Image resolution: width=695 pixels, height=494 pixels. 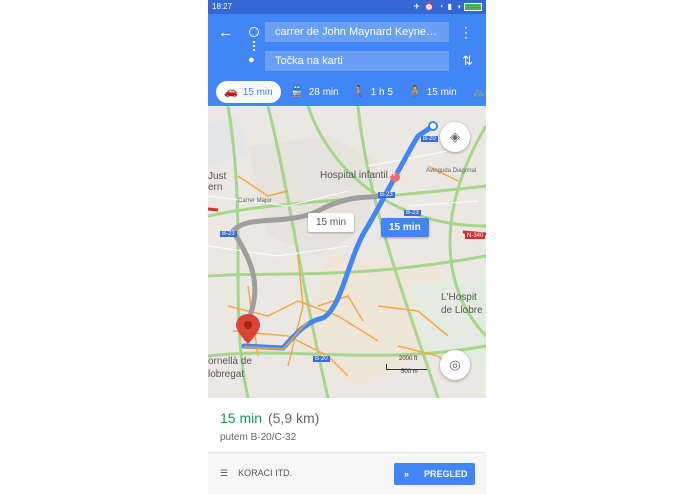 I want to click on back-arrow-icon: ←, so click(x=225, y=32).